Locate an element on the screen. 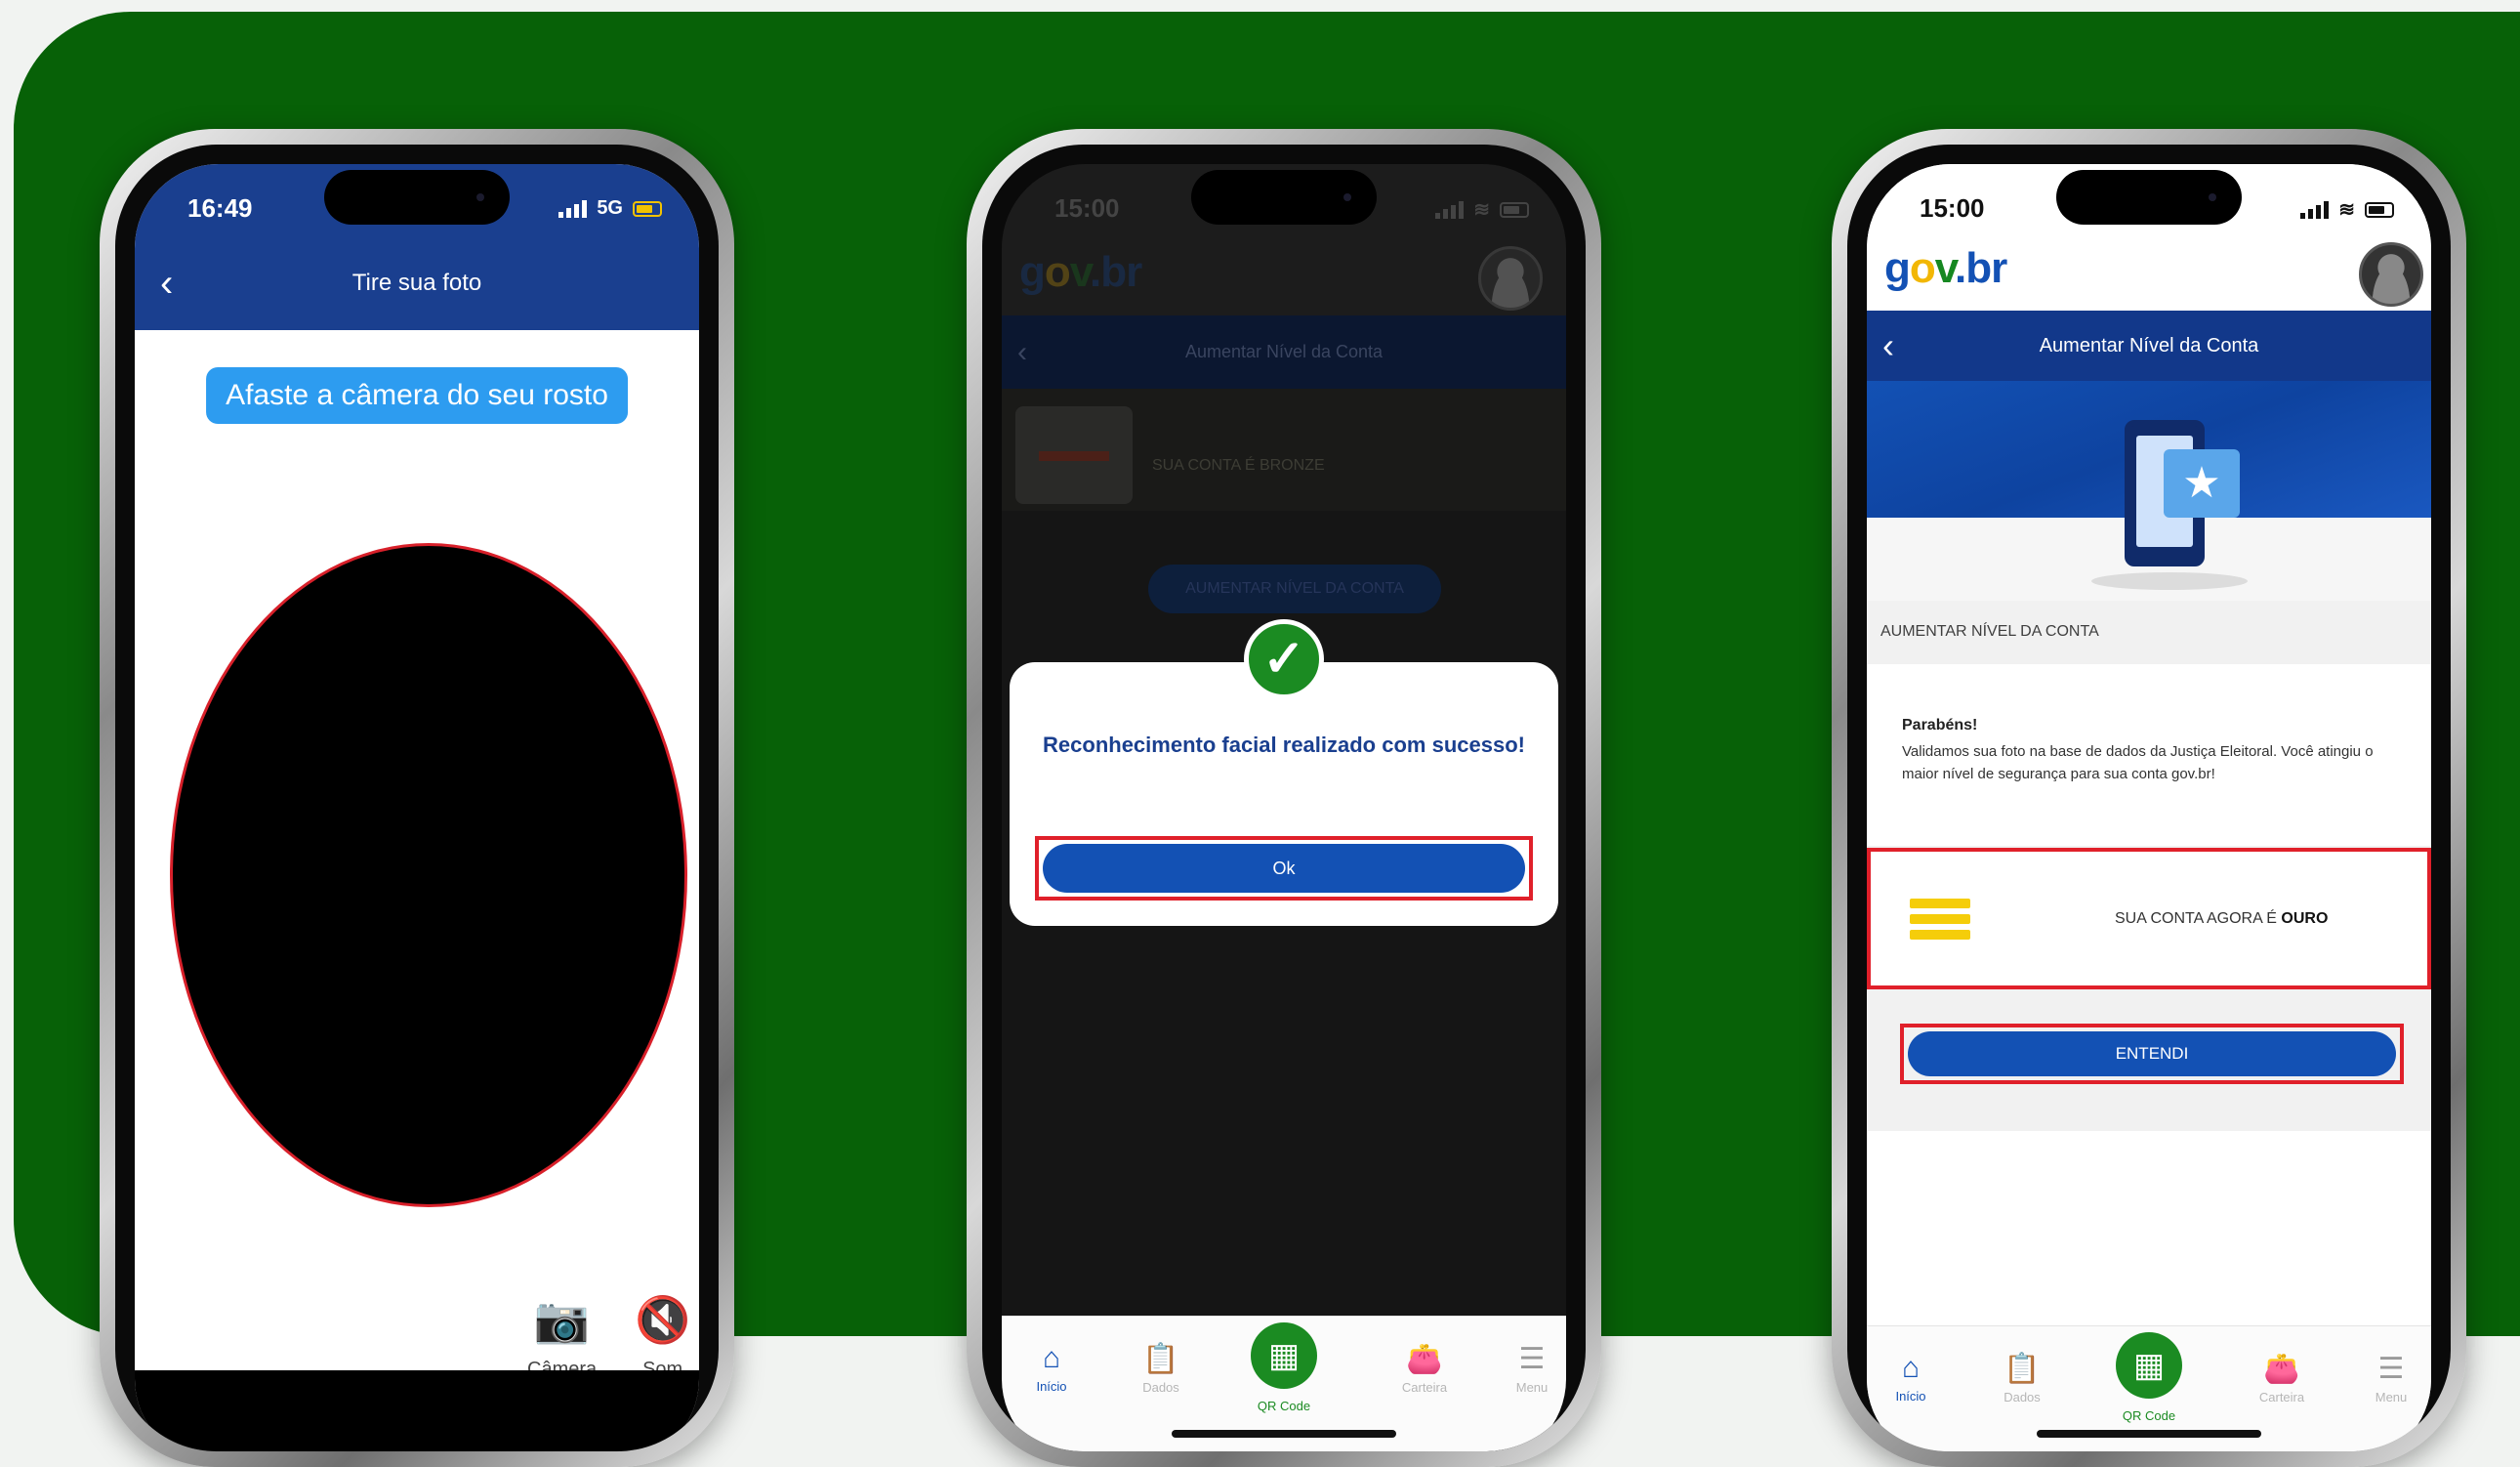 Image resolution: width=2520 pixels, height=1467 pixels. status-icons: 5G is located at coordinates (610, 209).